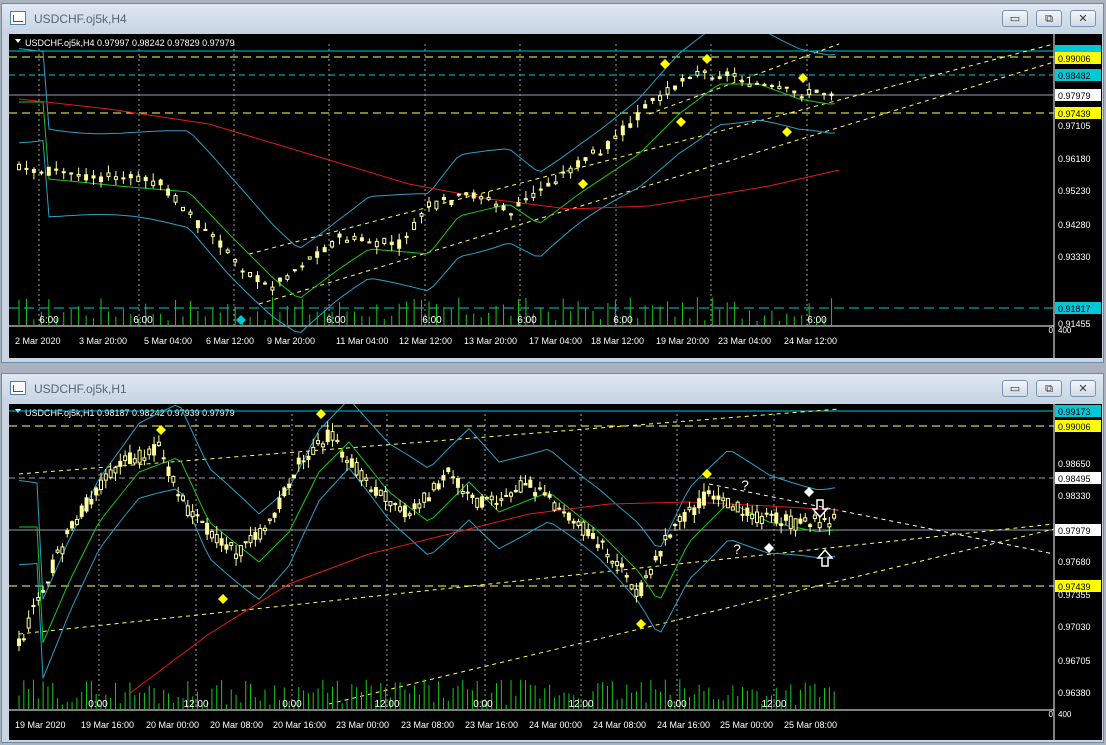 The image size is (1106, 745). Describe the element at coordinates (552, 389) in the screenshot. I see `title-bar: USDCHF.oj5k,H1 ▭ ⧉ ✕` at that location.